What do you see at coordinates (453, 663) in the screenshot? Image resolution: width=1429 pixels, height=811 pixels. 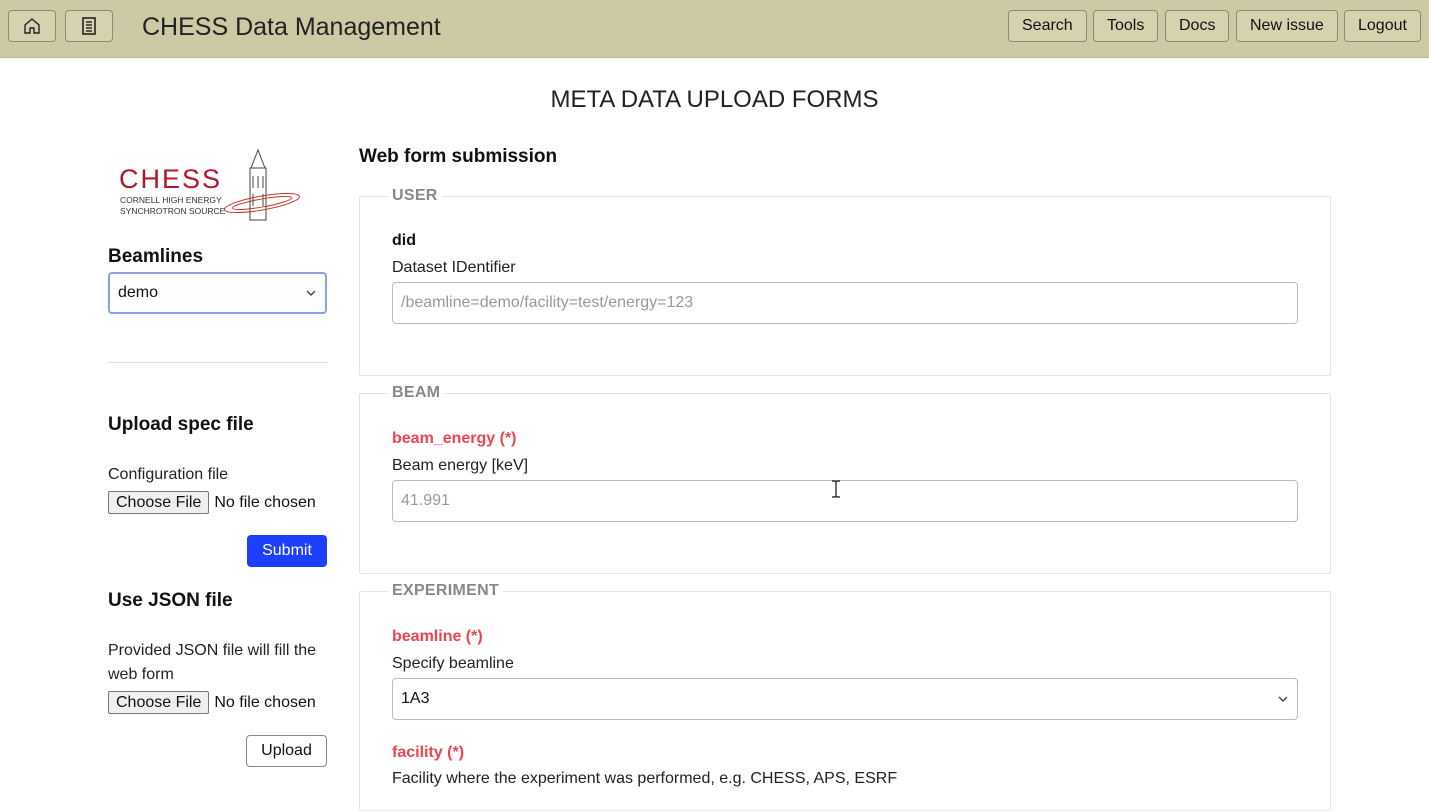 I see `beamline-field-desc: Specify beamline` at bounding box center [453, 663].